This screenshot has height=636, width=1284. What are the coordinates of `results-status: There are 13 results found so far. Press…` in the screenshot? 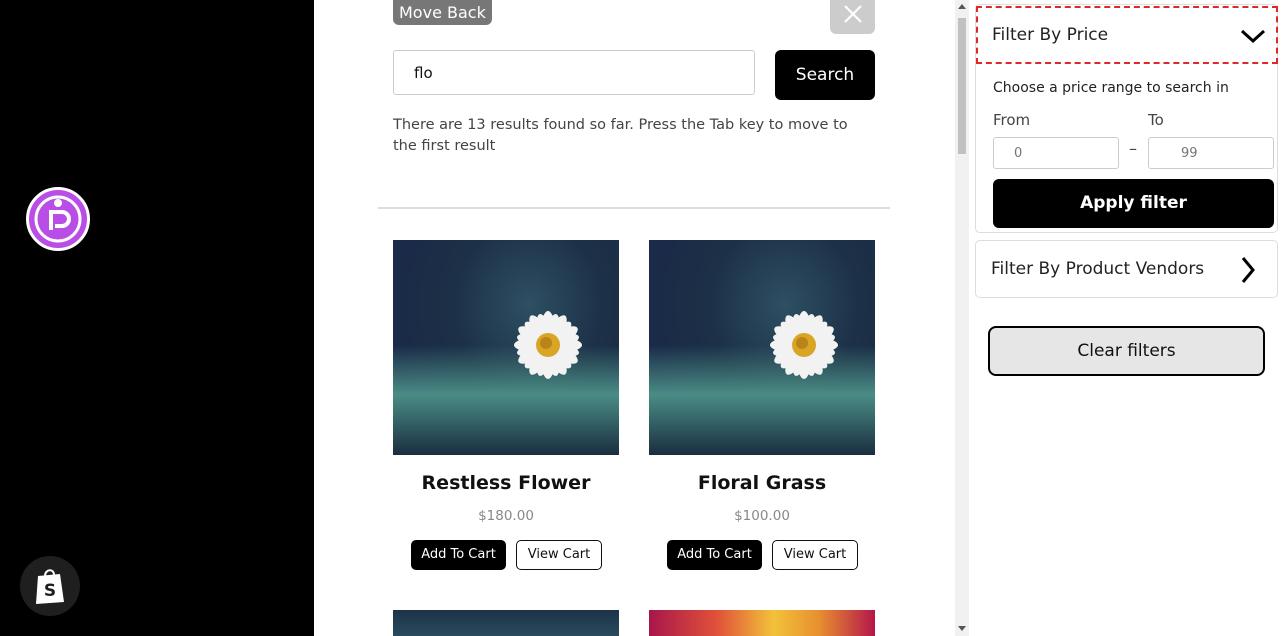 It's located at (620, 135).